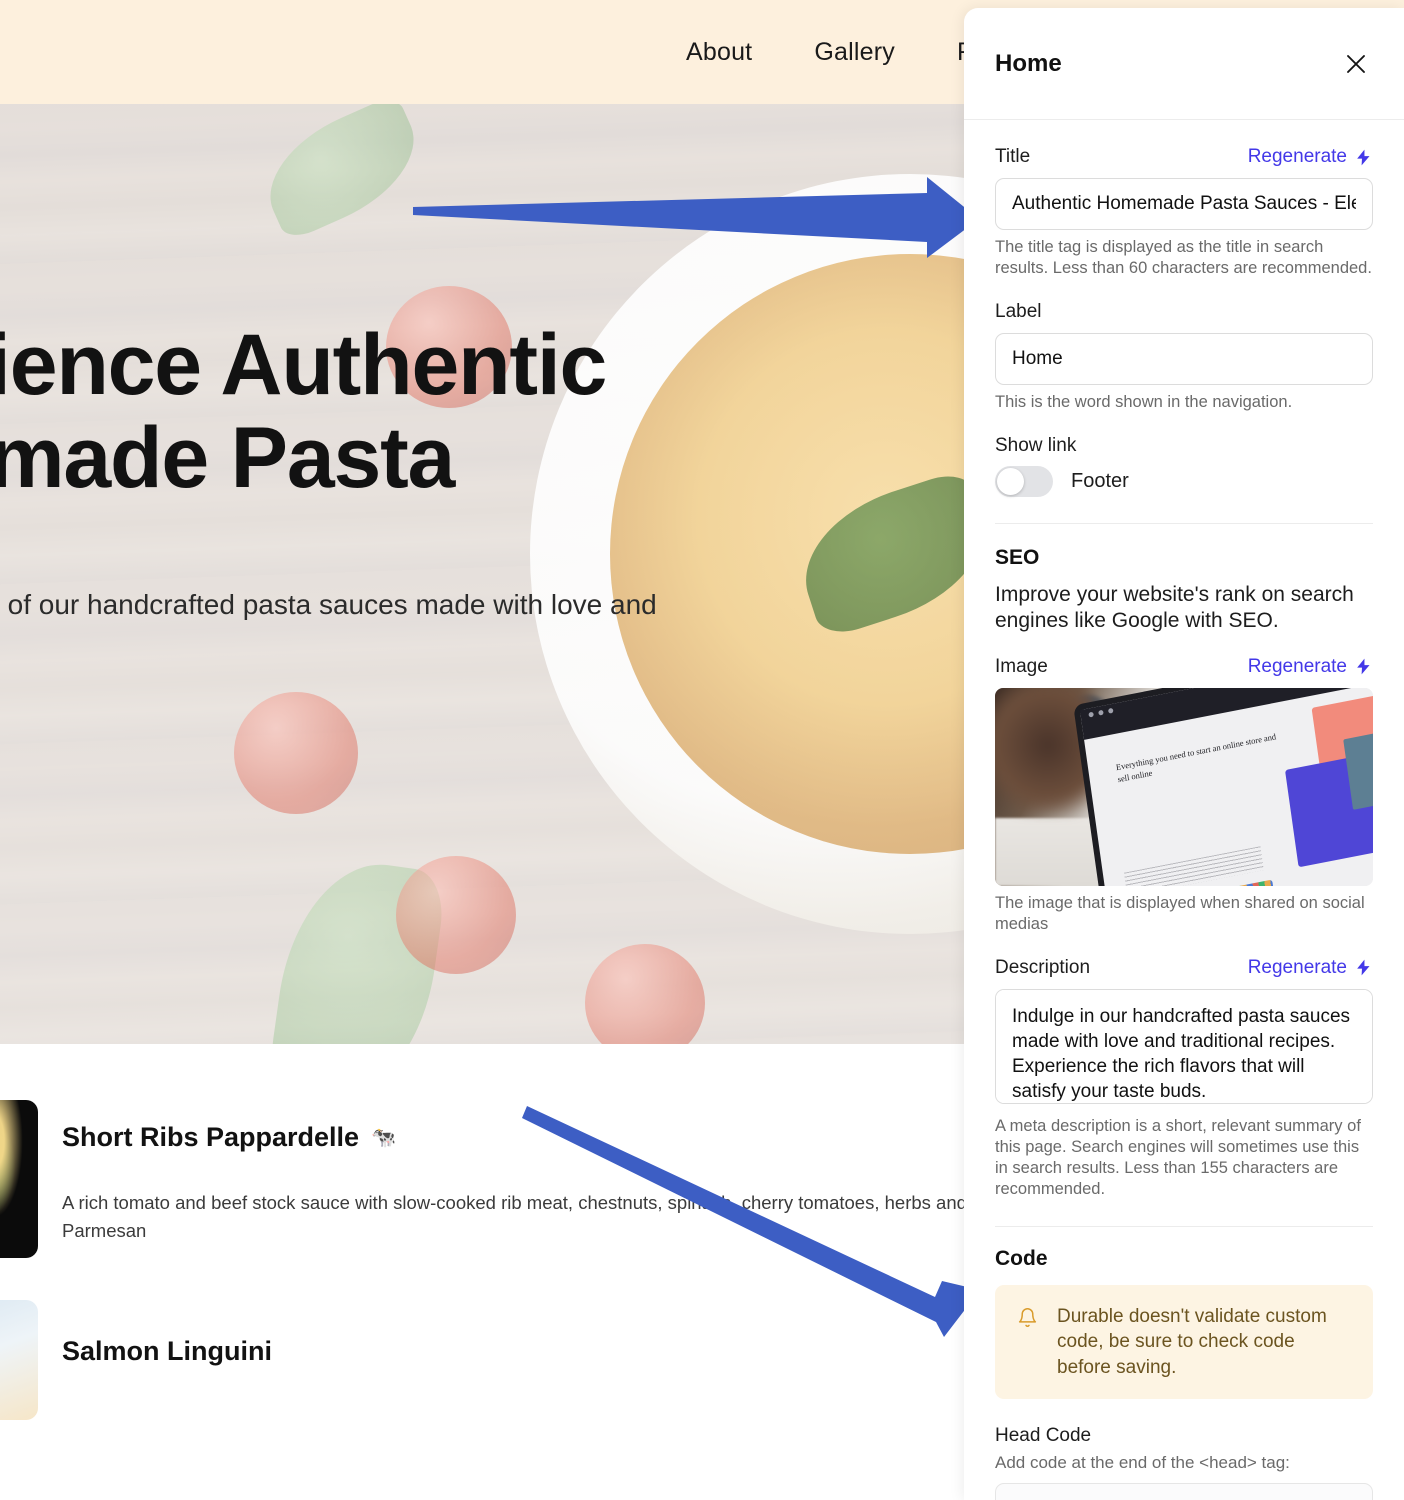 The image size is (1404, 1500). Describe the element at coordinates (211, 1137) in the screenshot. I see `menu-item-name: Short Ribs Pappardelle` at that location.